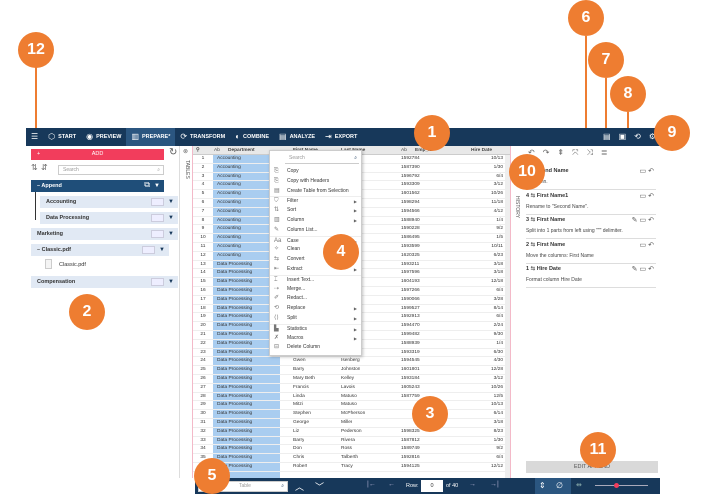 Image resolution: width=723 pixels, height=494 pixels. What do you see at coordinates (479, 326) in the screenshot?
I see `cell-hire-date: 2/24` at bounding box center [479, 326].